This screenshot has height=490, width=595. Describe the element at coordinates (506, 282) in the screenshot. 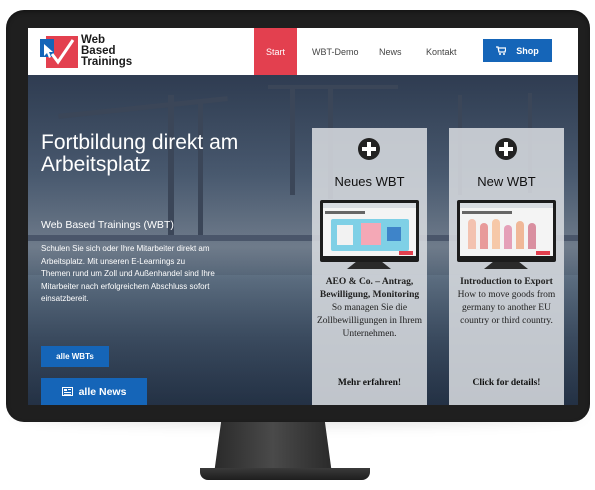

I see `card-title: Introduction to Export` at that location.